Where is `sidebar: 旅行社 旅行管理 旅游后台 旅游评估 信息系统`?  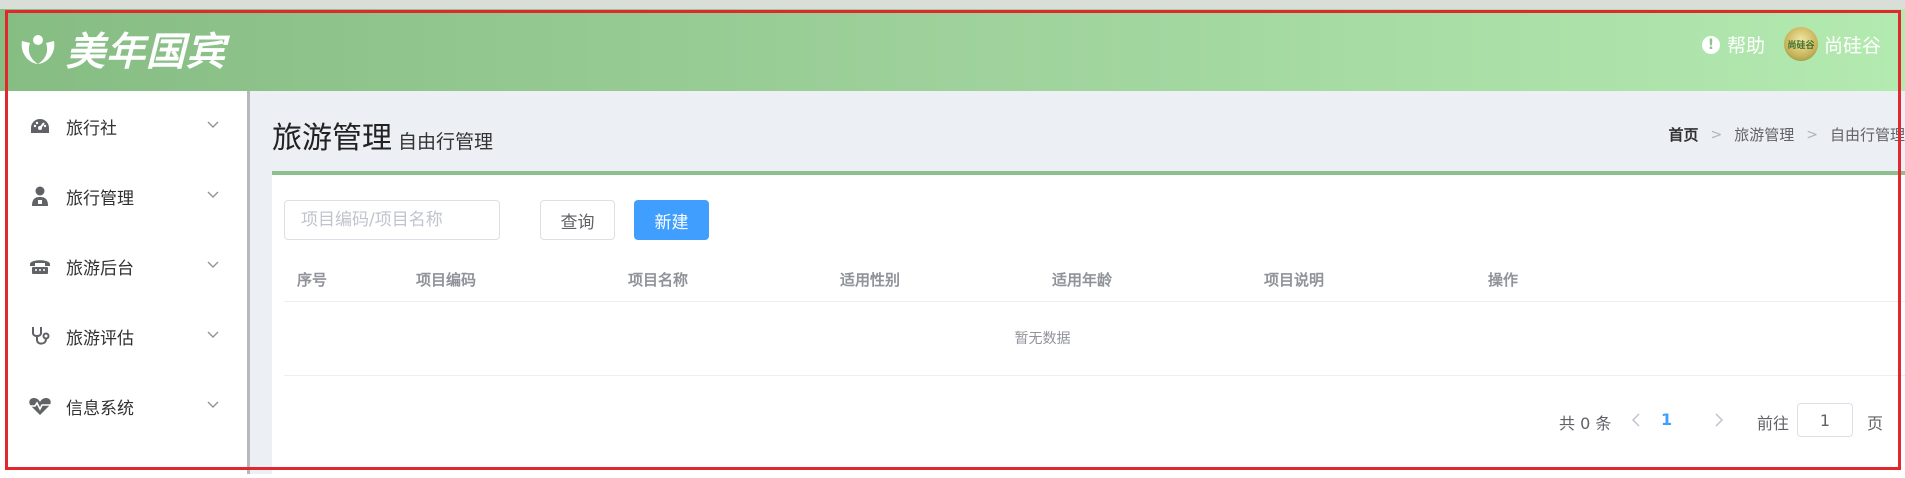 sidebar: 旅行社 旅行管理 旅游后台 旅游评估 信息系统 is located at coordinates (125, 282).